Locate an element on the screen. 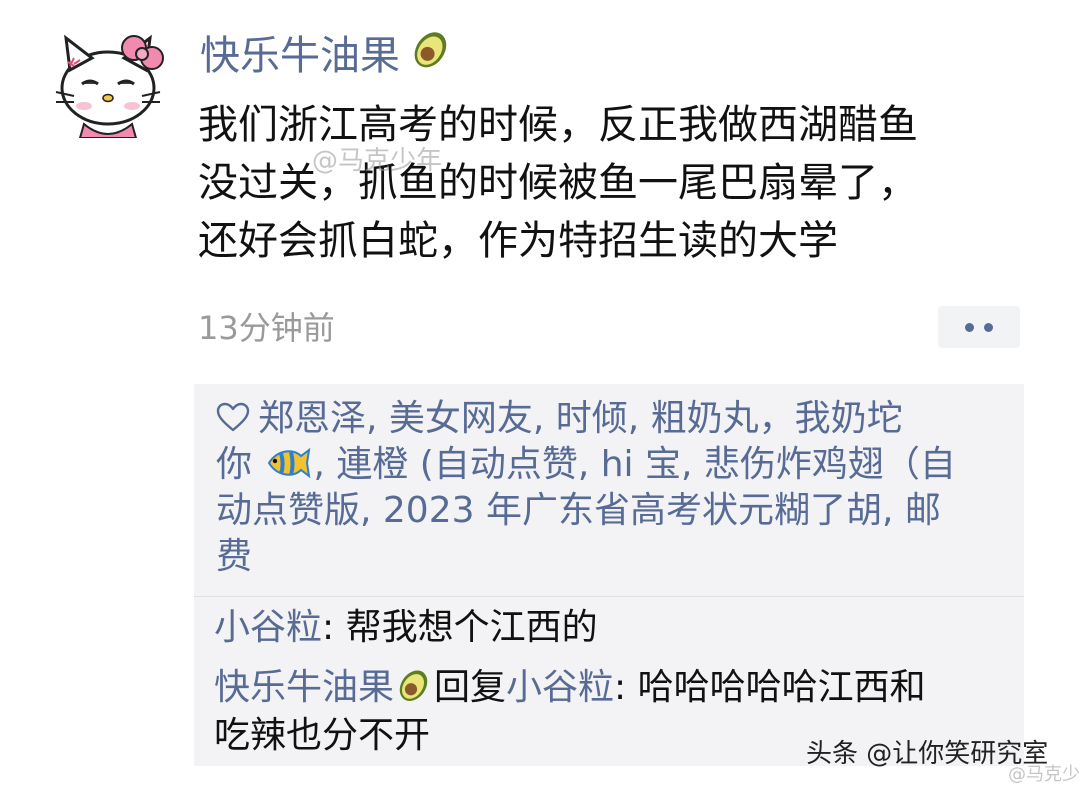 The width and height of the screenshot is (1080, 792). faint-watermark: @马克少年 is located at coordinates (1044, 774).